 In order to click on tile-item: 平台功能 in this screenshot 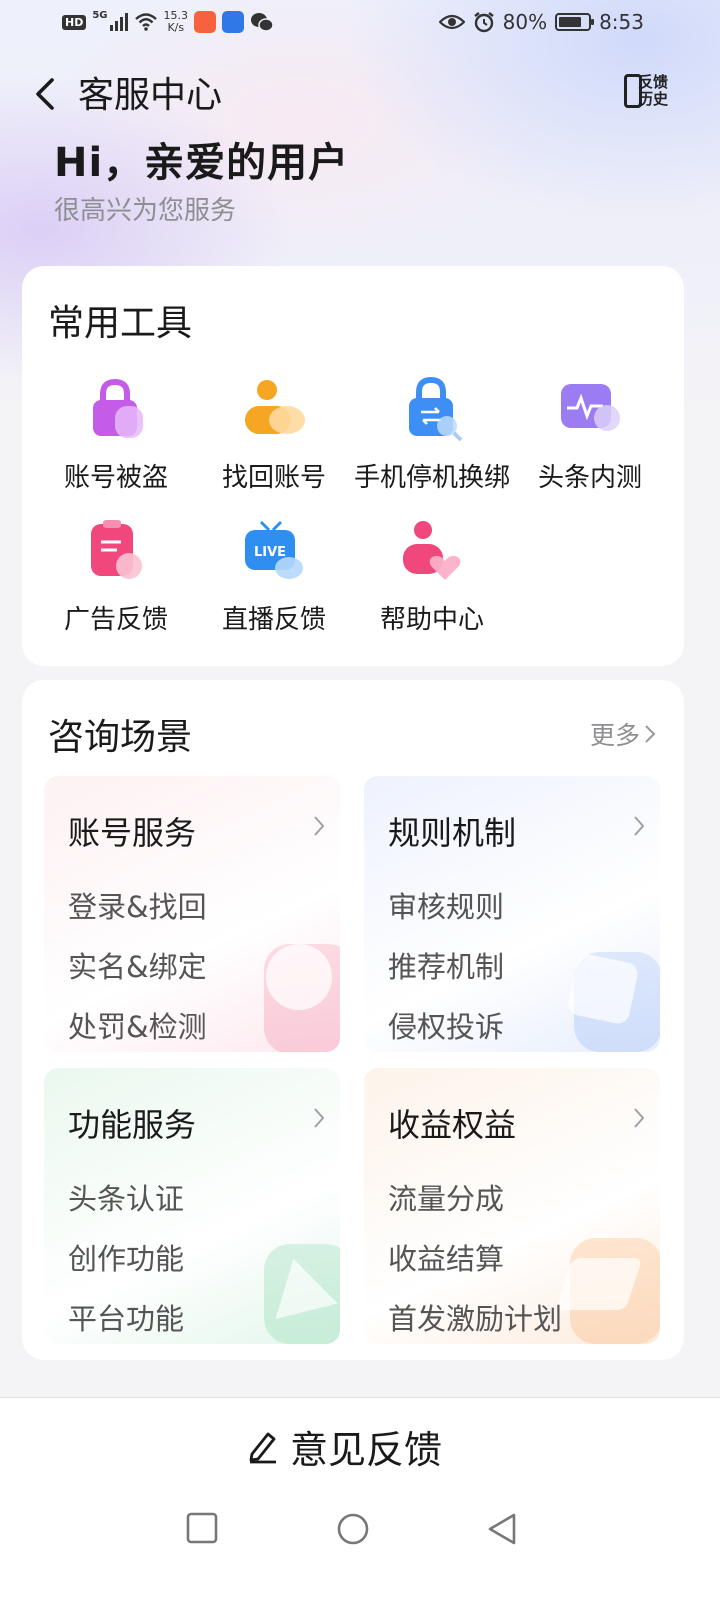, I will do `click(126, 1317)`.